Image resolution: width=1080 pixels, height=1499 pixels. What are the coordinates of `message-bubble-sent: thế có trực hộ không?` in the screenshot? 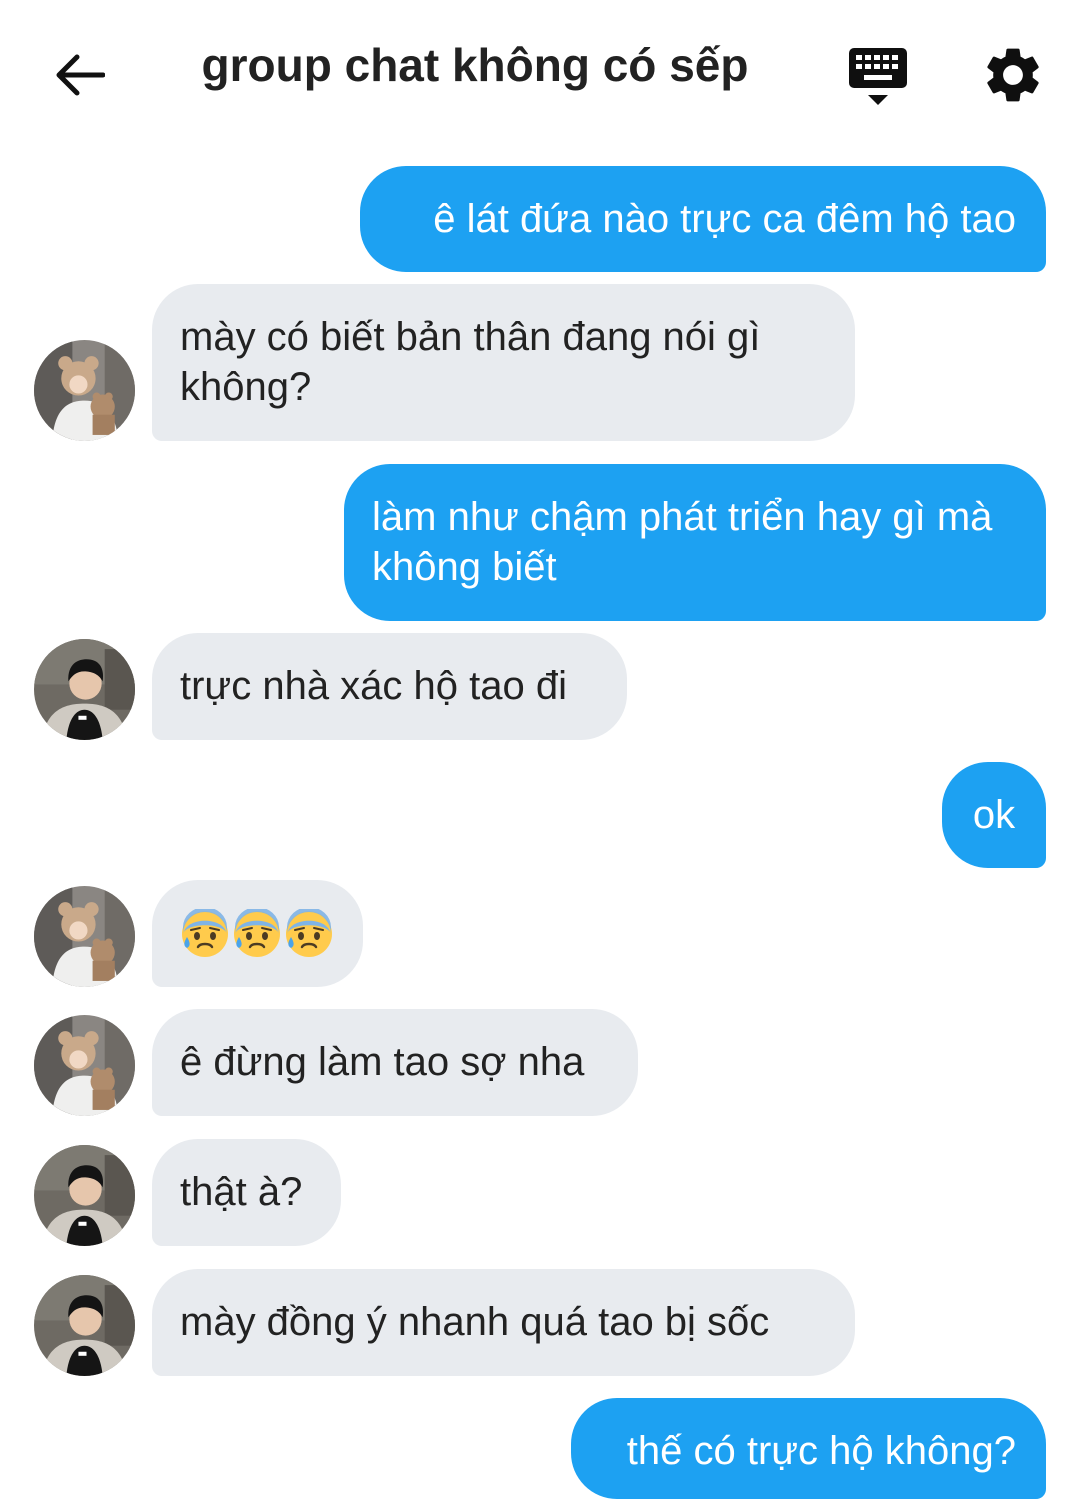 It's located at (808, 1448).